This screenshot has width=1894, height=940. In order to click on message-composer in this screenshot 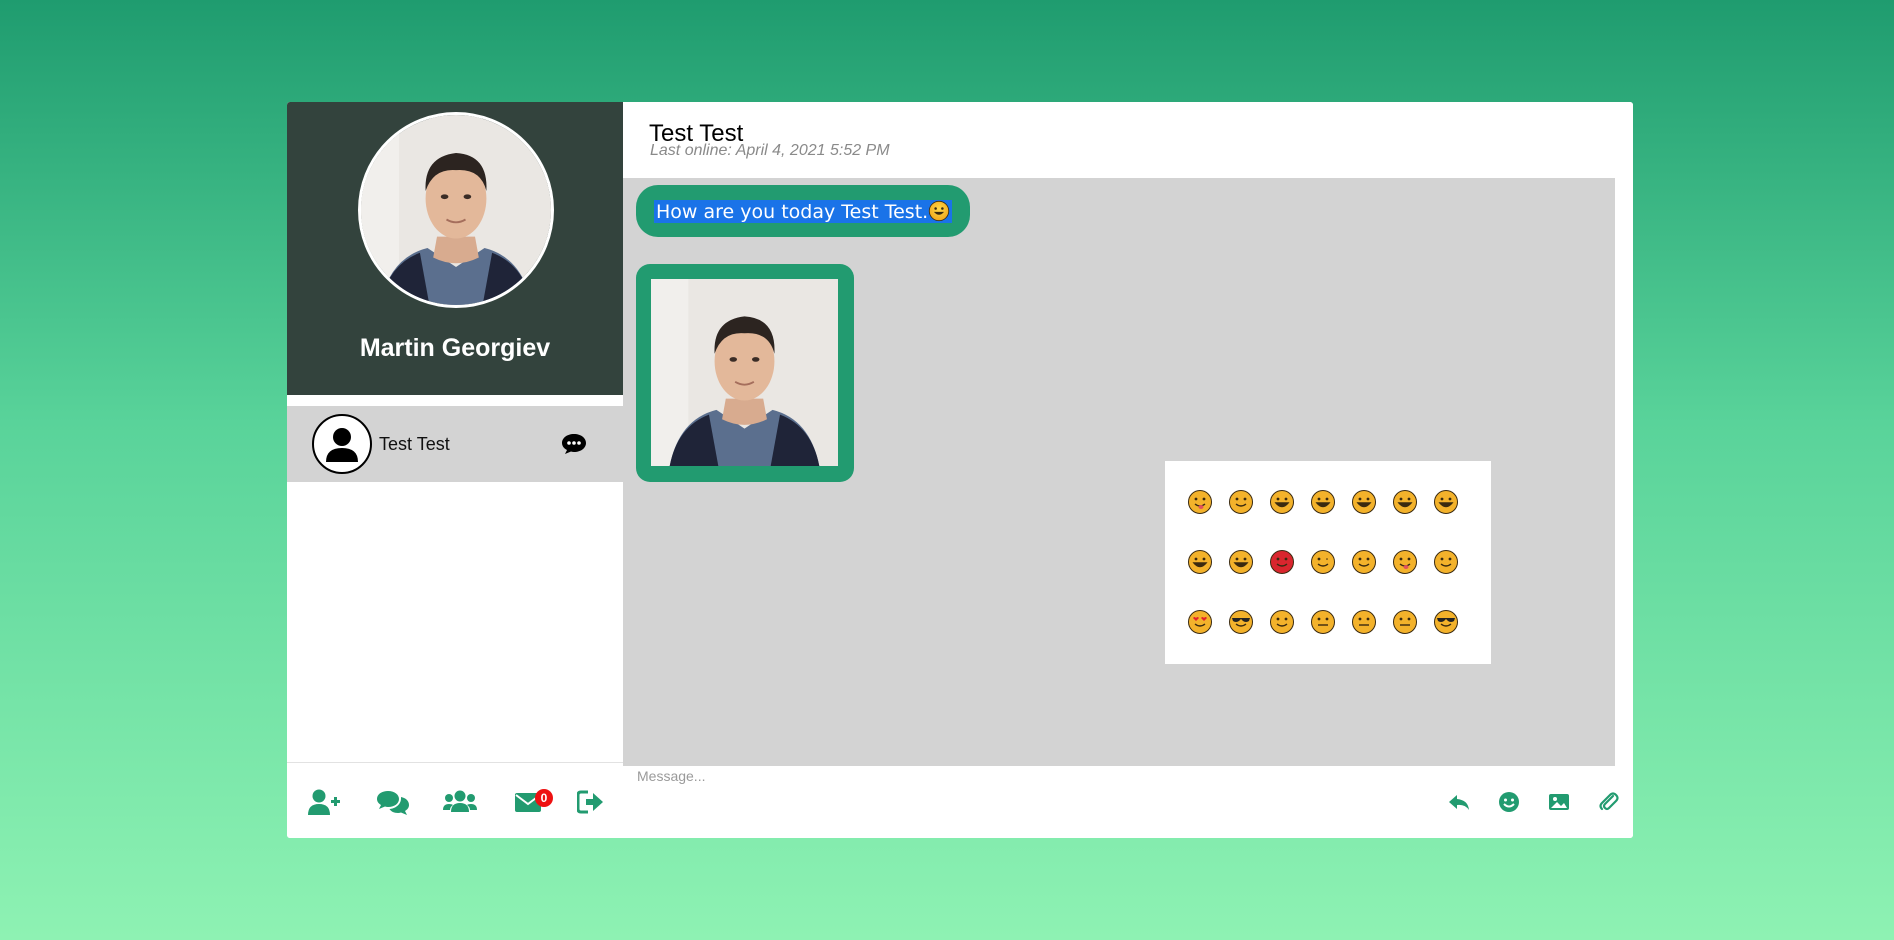, I will do `click(1128, 802)`.